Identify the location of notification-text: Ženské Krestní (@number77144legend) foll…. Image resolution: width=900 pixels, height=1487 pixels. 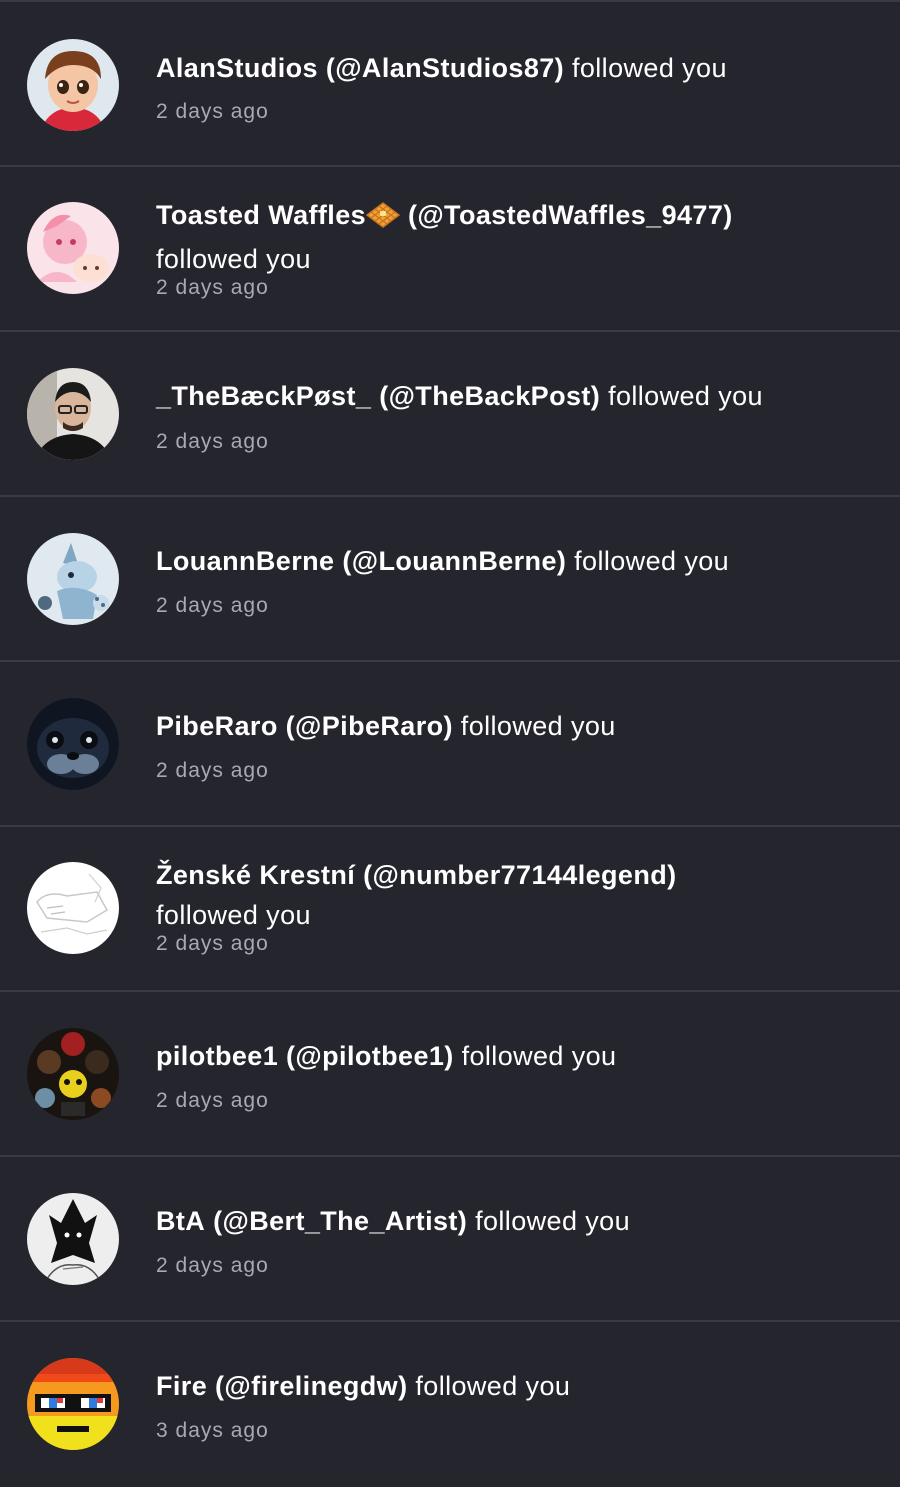
(508, 905).